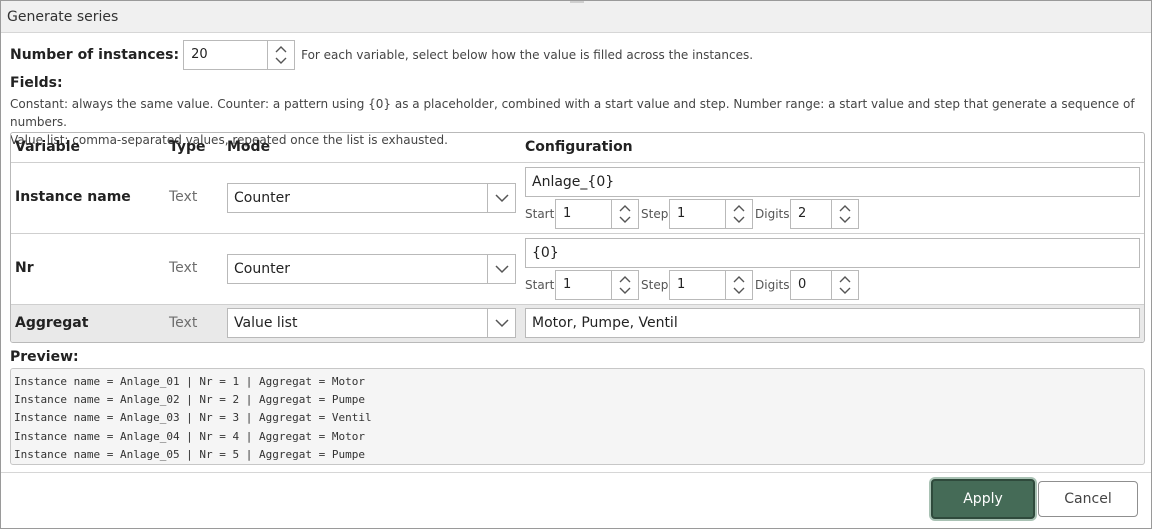  Describe the element at coordinates (36, 83) in the screenshot. I see `fields-label: Fields:` at that location.